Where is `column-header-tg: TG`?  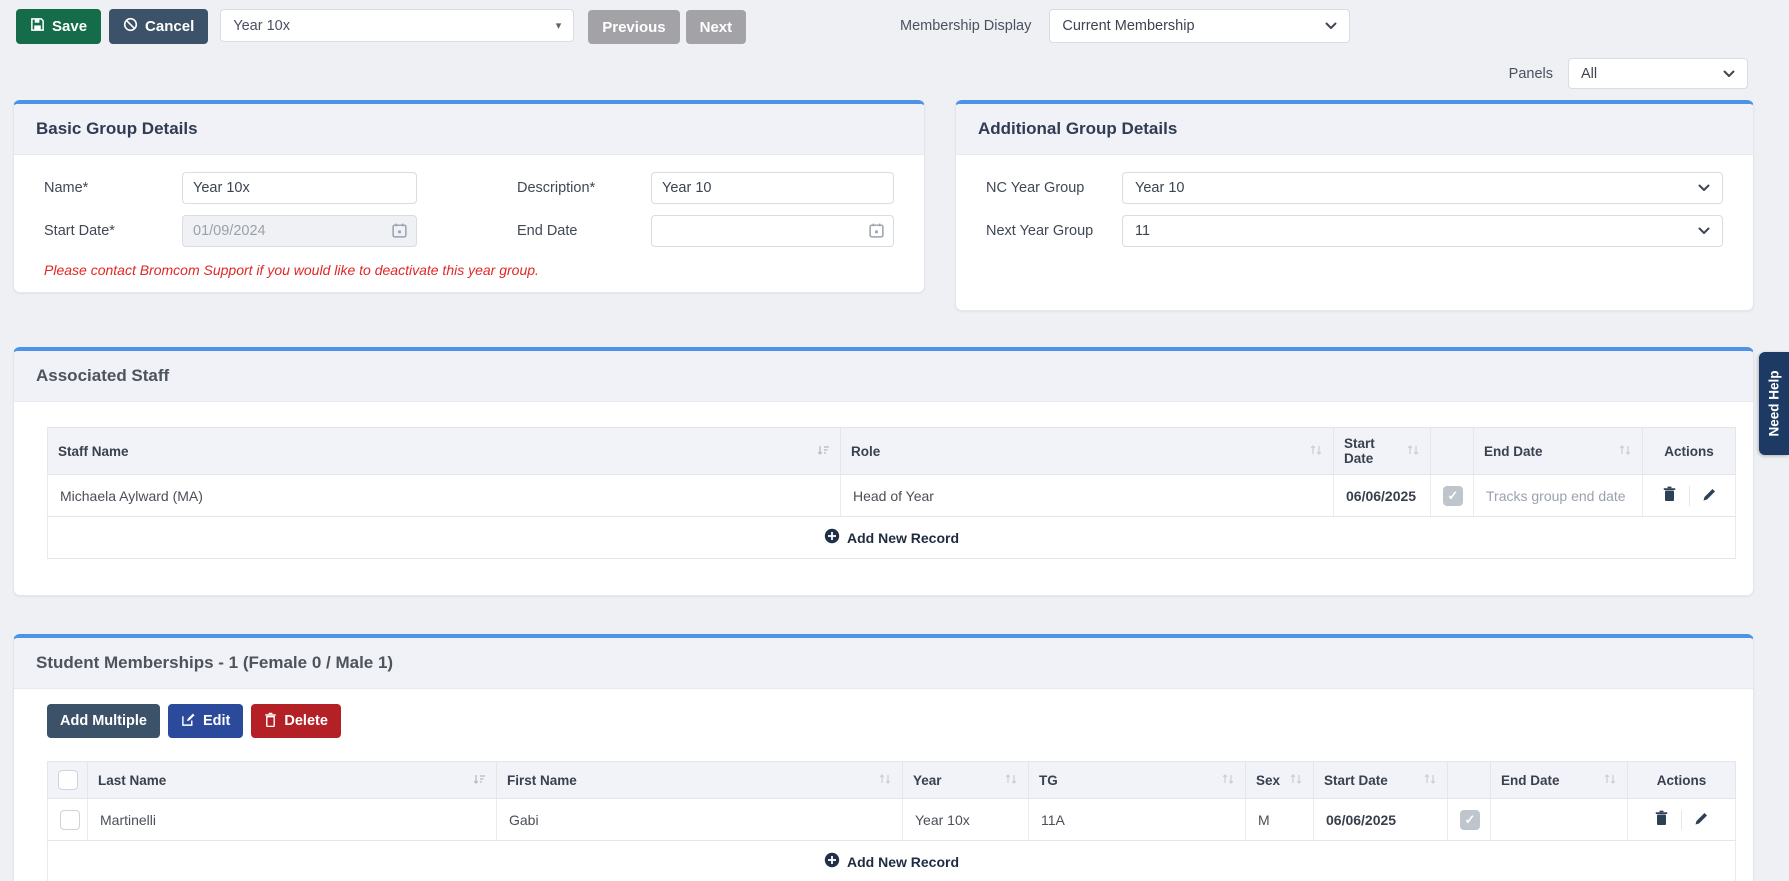
column-header-tg: TG is located at coordinates (1137, 780).